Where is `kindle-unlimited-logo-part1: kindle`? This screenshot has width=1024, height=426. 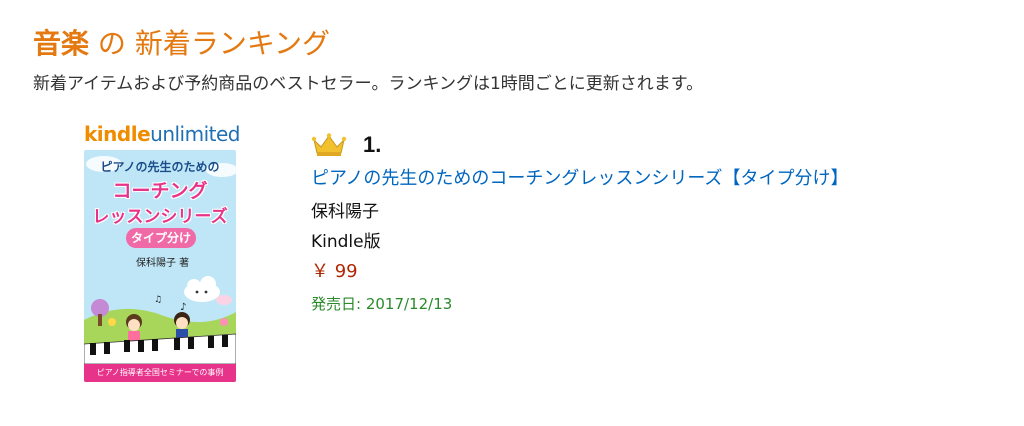 kindle-unlimited-logo-part1: kindle is located at coordinates (117, 134).